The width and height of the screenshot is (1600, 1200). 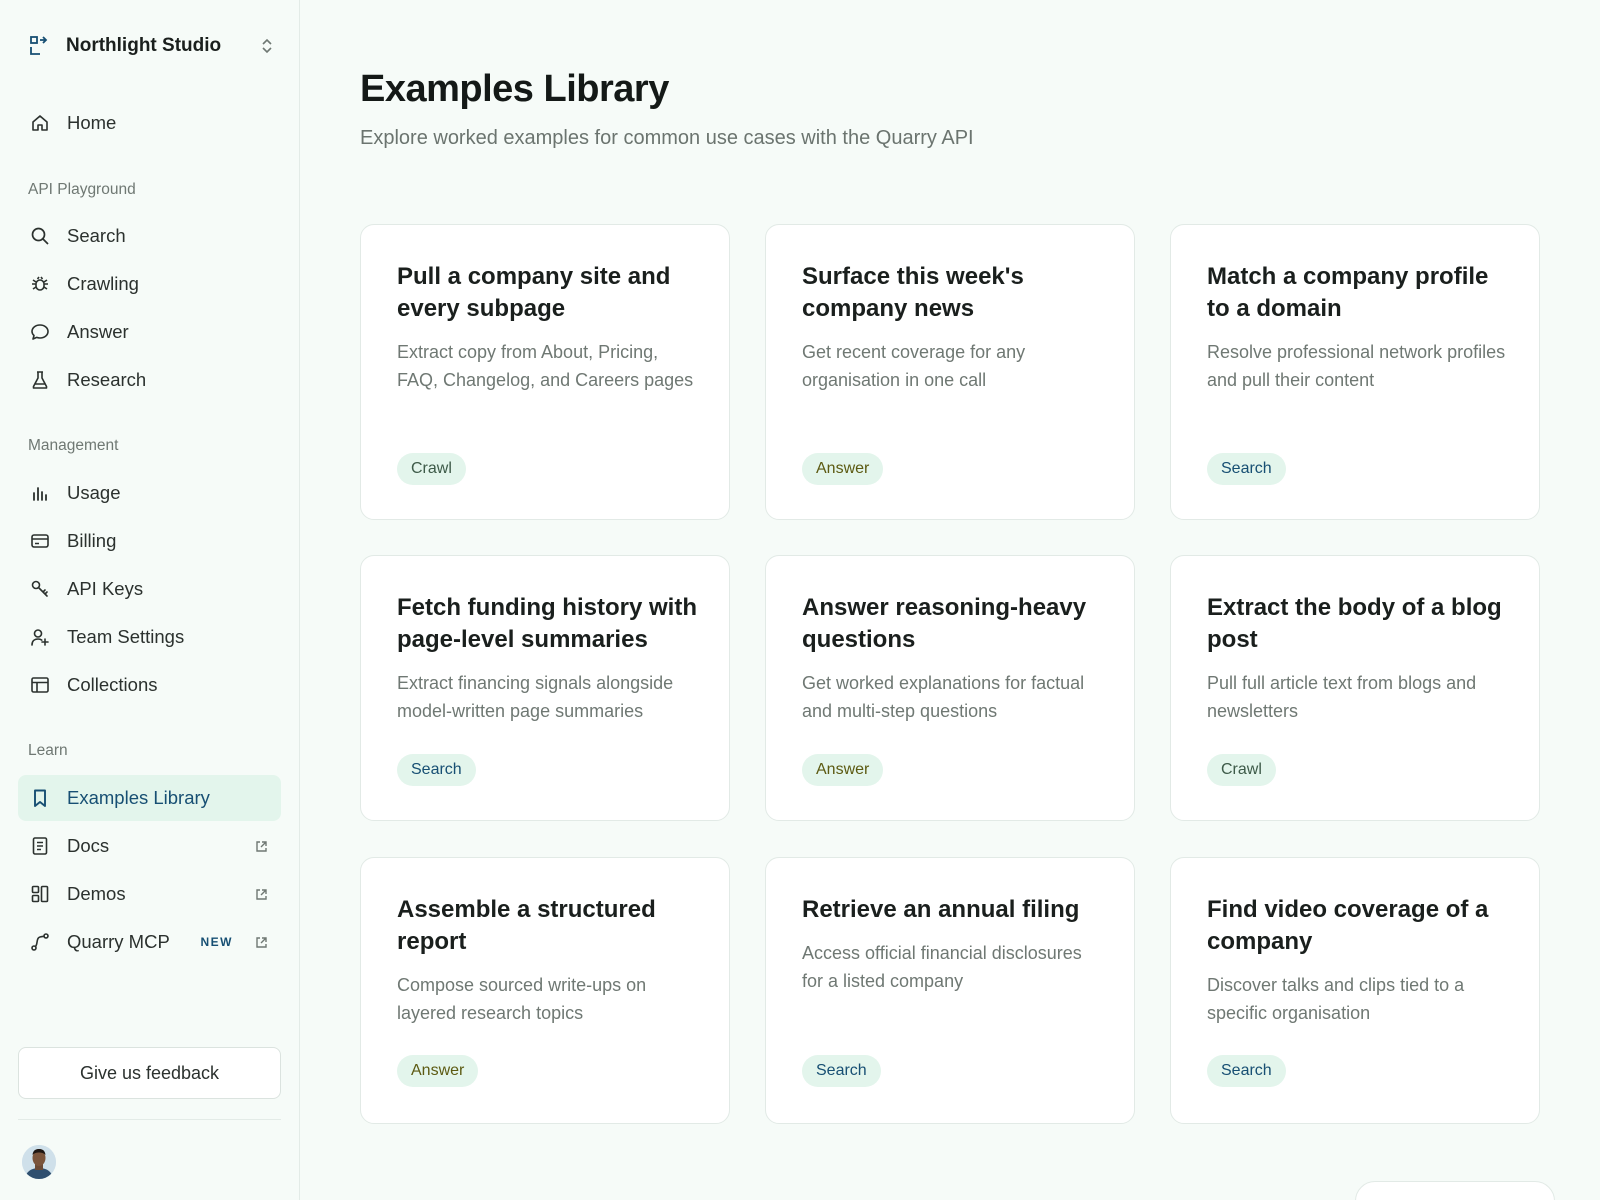 I want to click on new-badge: NEW, so click(x=216, y=942).